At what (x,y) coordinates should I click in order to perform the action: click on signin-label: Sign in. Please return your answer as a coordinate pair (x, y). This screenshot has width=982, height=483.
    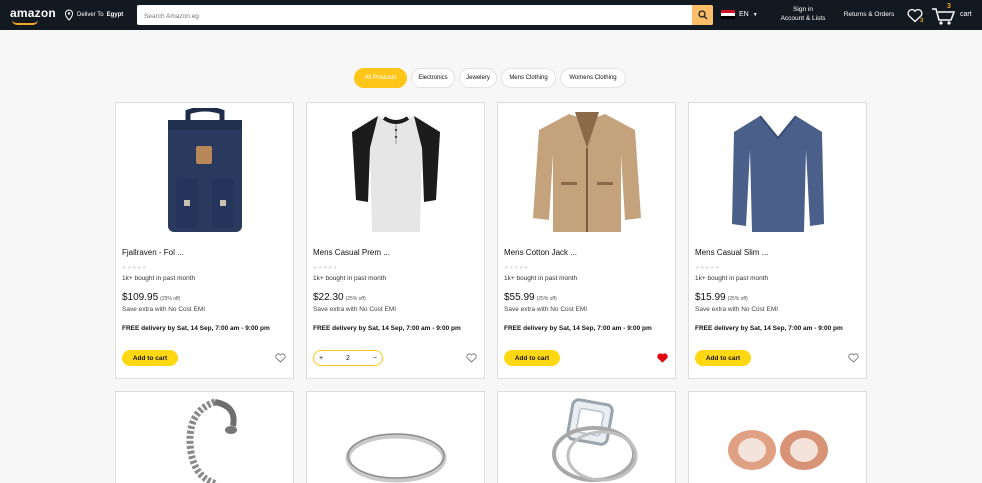
    Looking at the image, I should click on (803, 9).